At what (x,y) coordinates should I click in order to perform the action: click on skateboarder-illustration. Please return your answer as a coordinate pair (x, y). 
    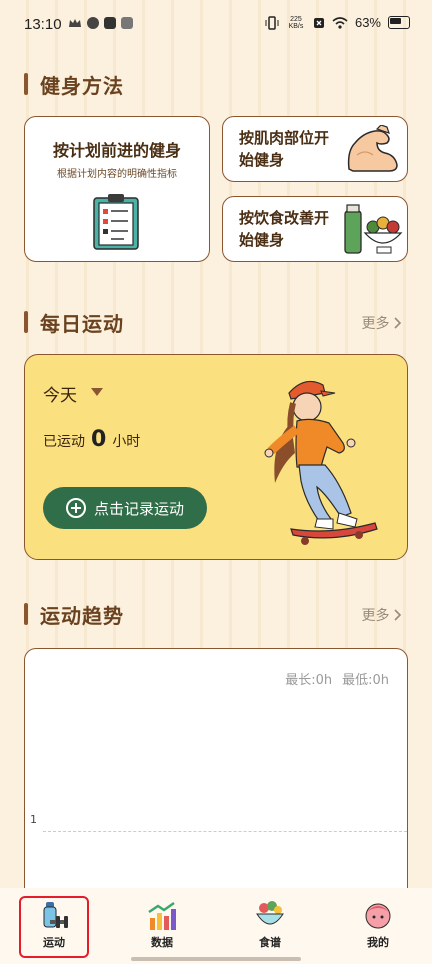
    Looking at the image, I should click on (321, 462).